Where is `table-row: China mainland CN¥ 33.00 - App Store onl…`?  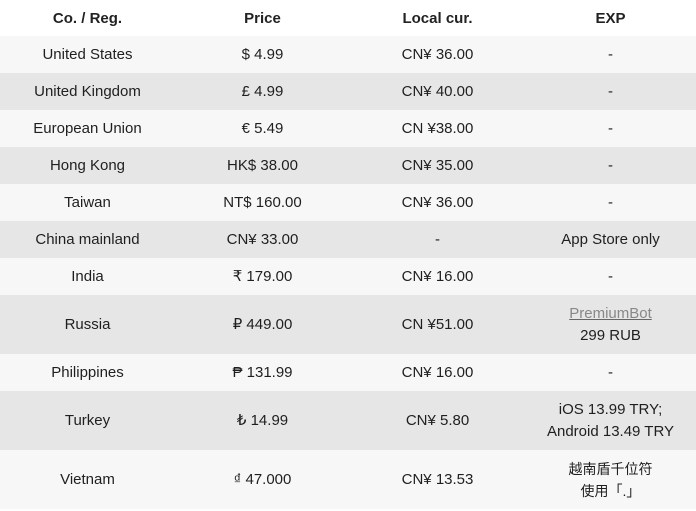
table-row: China mainland CN¥ 33.00 - App Store onl… is located at coordinates (348, 239).